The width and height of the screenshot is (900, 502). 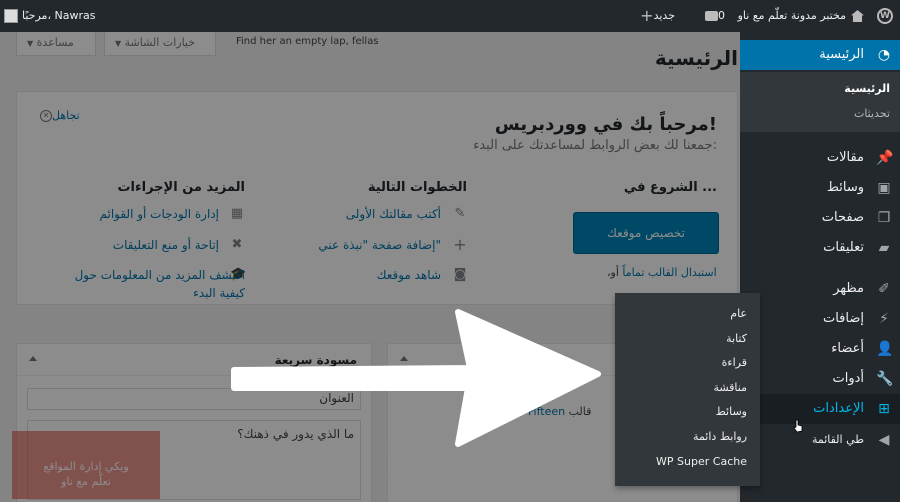 I want to click on hand-cursor-icon, so click(x=798, y=426).